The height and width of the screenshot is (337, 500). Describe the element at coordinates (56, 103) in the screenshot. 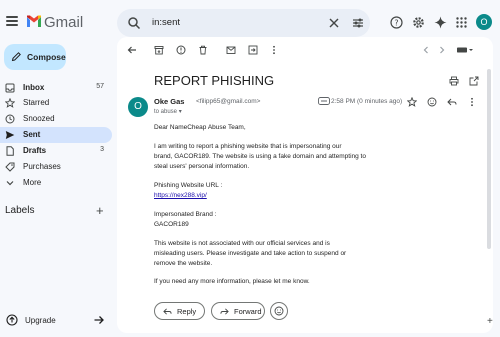

I see `sidebar-item-starred: Starred` at that location.